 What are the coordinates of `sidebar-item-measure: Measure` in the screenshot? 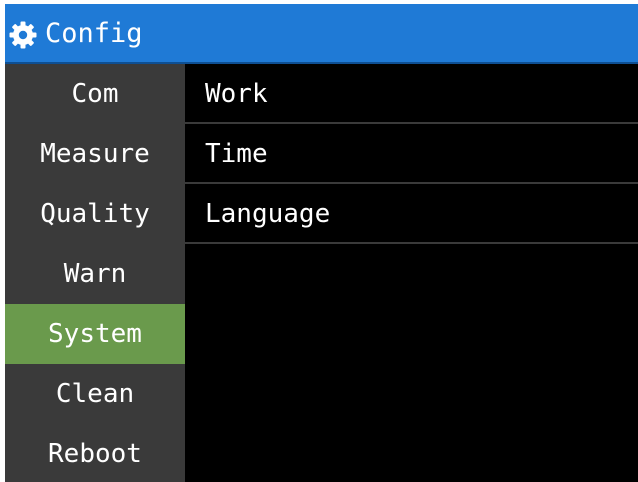 It's located at (95, 154).